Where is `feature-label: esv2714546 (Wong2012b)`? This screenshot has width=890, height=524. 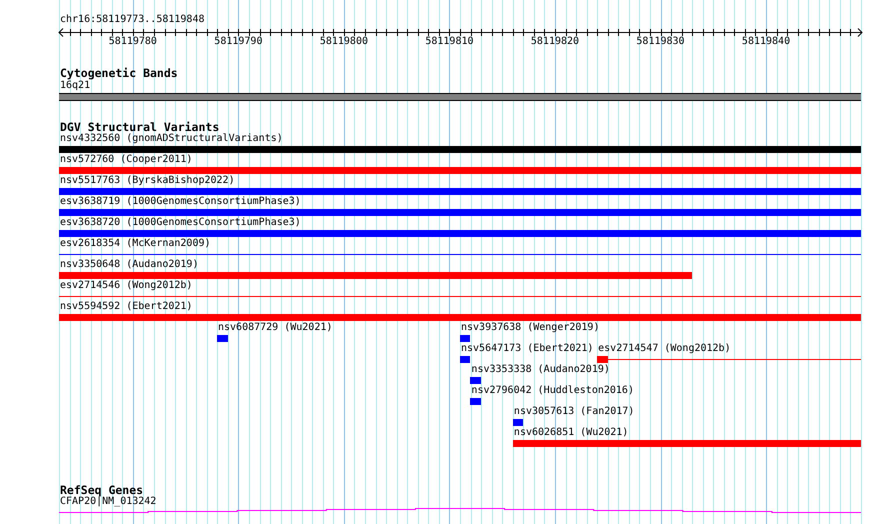 feature-label: esv2714546 (Wong2012b) is located at coordinates (126, 286).